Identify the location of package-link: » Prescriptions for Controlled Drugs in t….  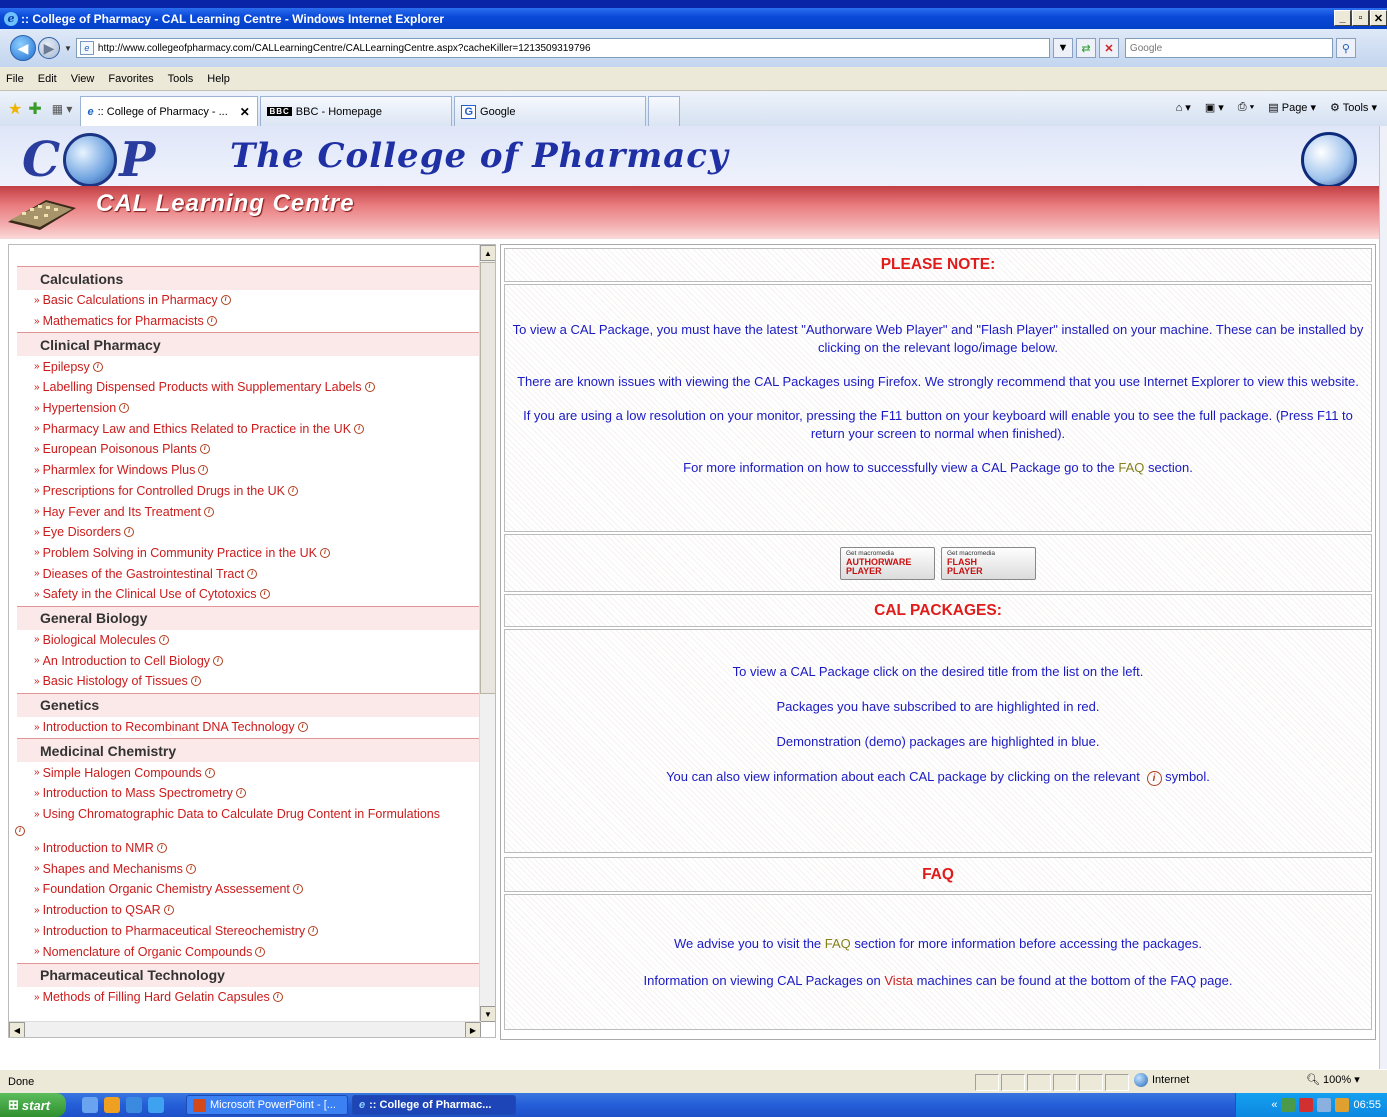
(250, 491).